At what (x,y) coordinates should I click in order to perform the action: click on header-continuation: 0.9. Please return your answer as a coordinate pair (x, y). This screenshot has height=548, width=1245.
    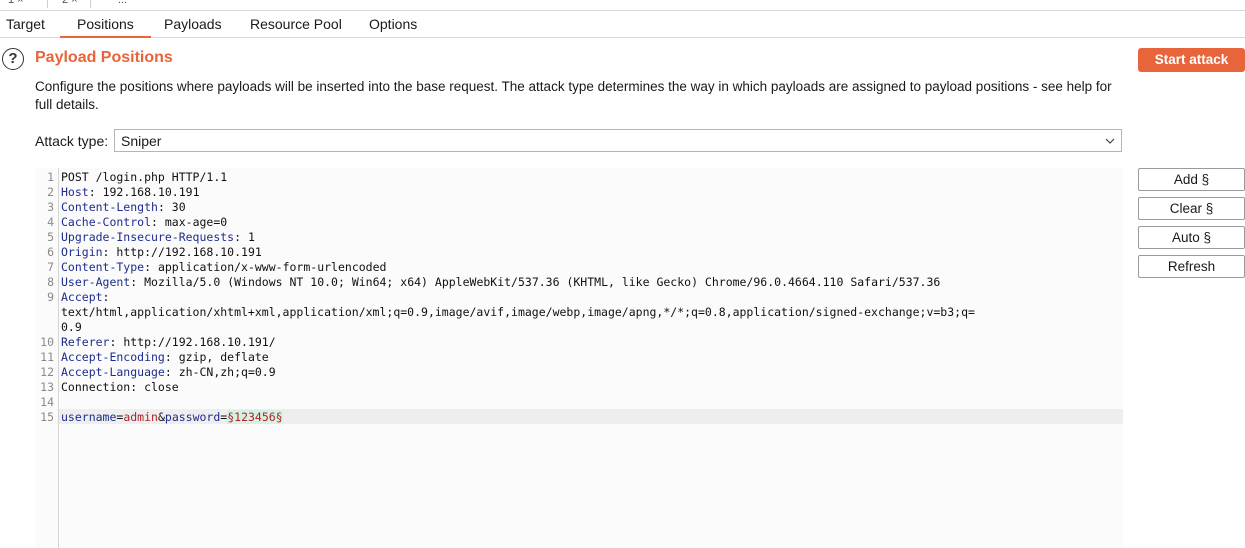
    Looking at the image, I should click on (71, 327).